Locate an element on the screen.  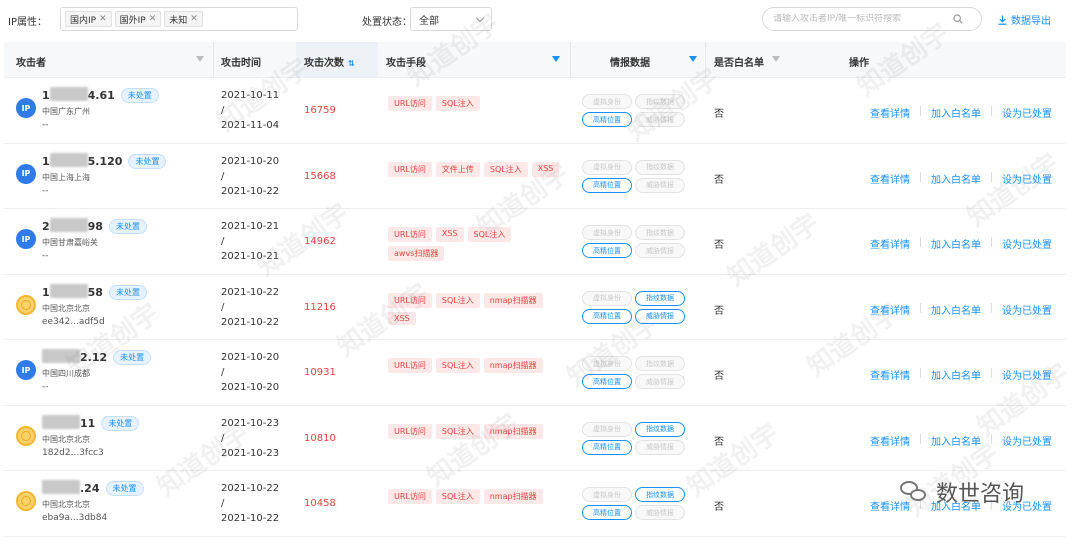
attacker-location: 中国甘肃嘉峪关 is located at coordinates (70, 242).